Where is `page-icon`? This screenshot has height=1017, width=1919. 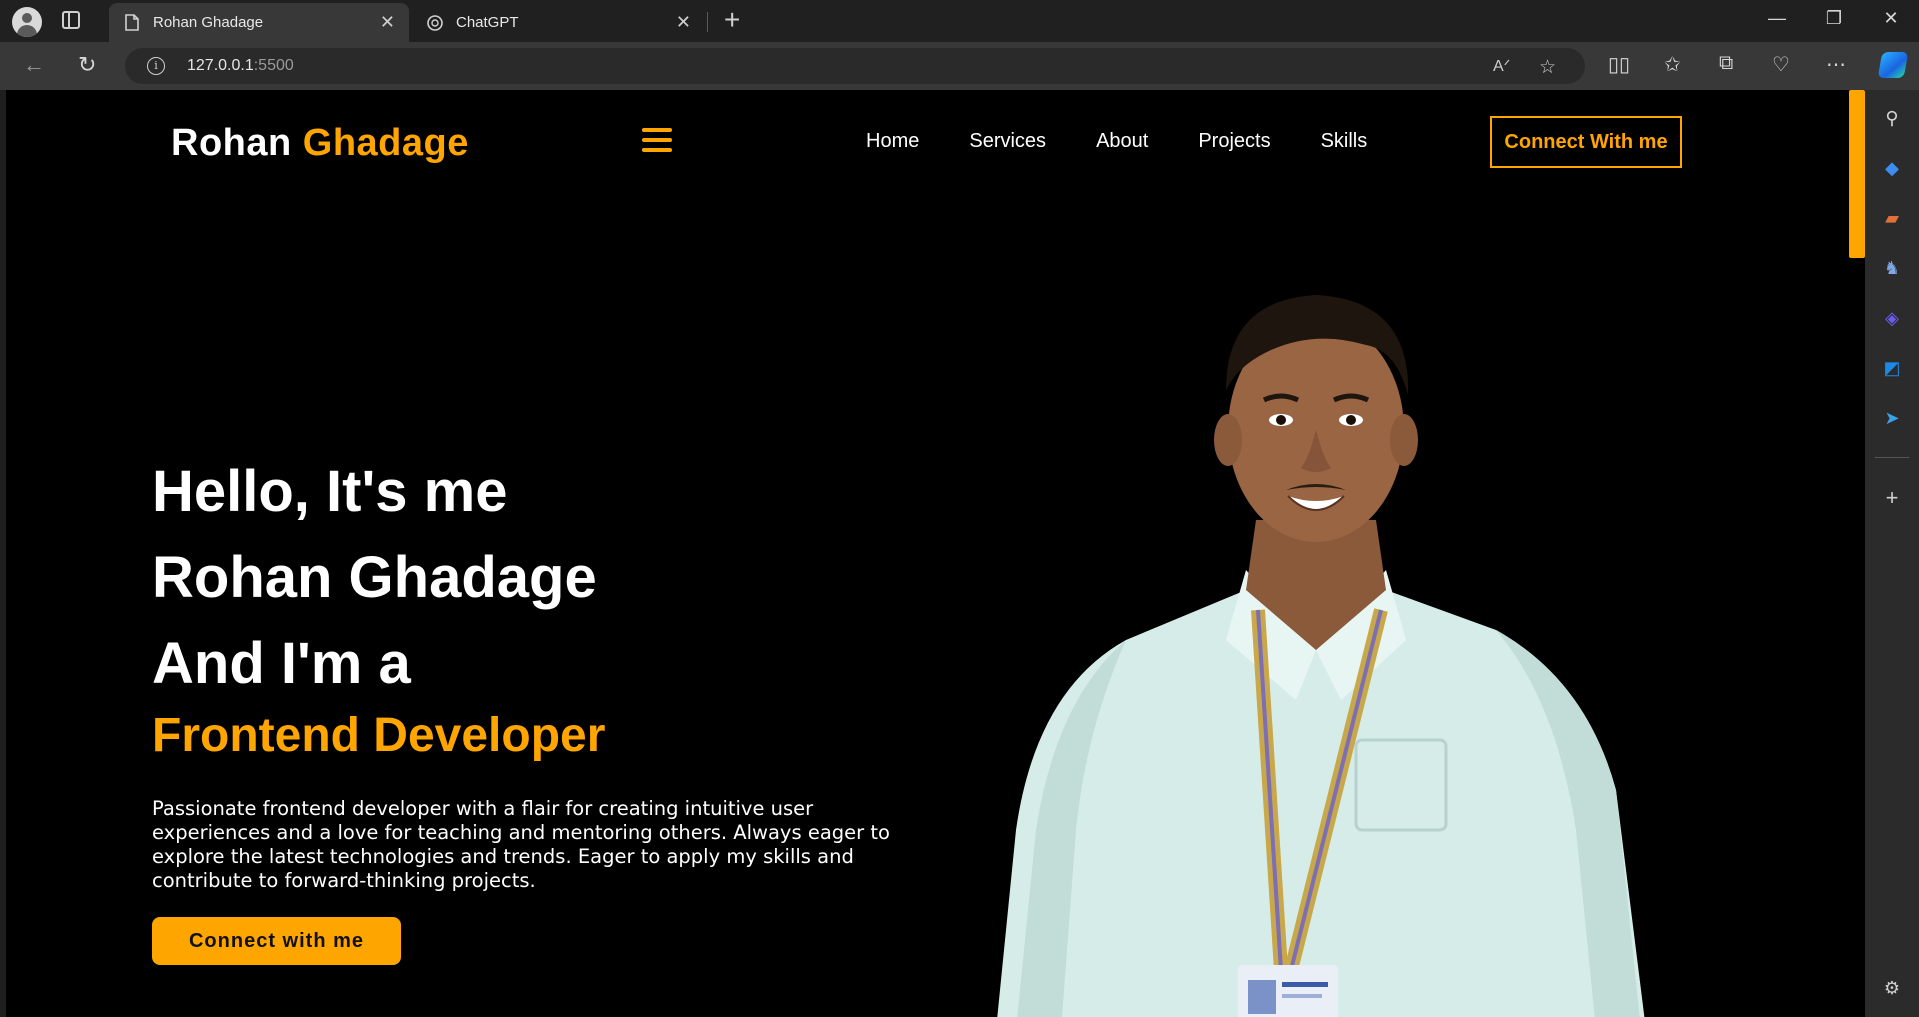
page-icon is located at coordinates (132, 23).